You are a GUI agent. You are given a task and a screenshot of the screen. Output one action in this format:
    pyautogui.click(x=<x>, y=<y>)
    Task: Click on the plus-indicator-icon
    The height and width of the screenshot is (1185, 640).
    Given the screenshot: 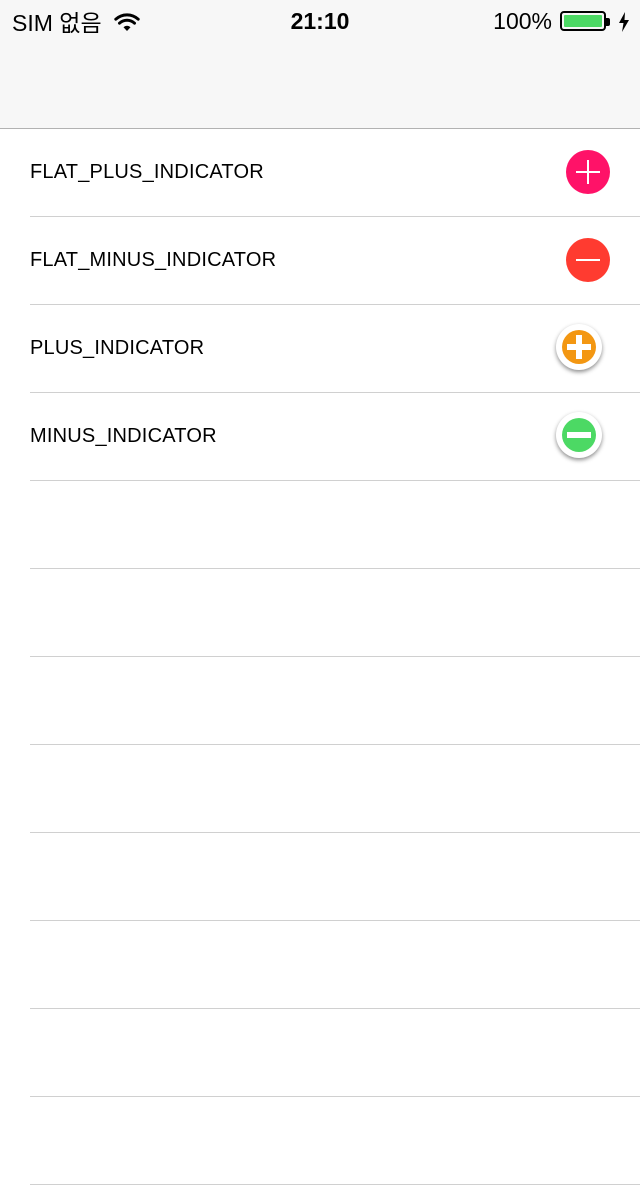 What is the action you would take?
    pyautogui.click(x=579, y=347)
    